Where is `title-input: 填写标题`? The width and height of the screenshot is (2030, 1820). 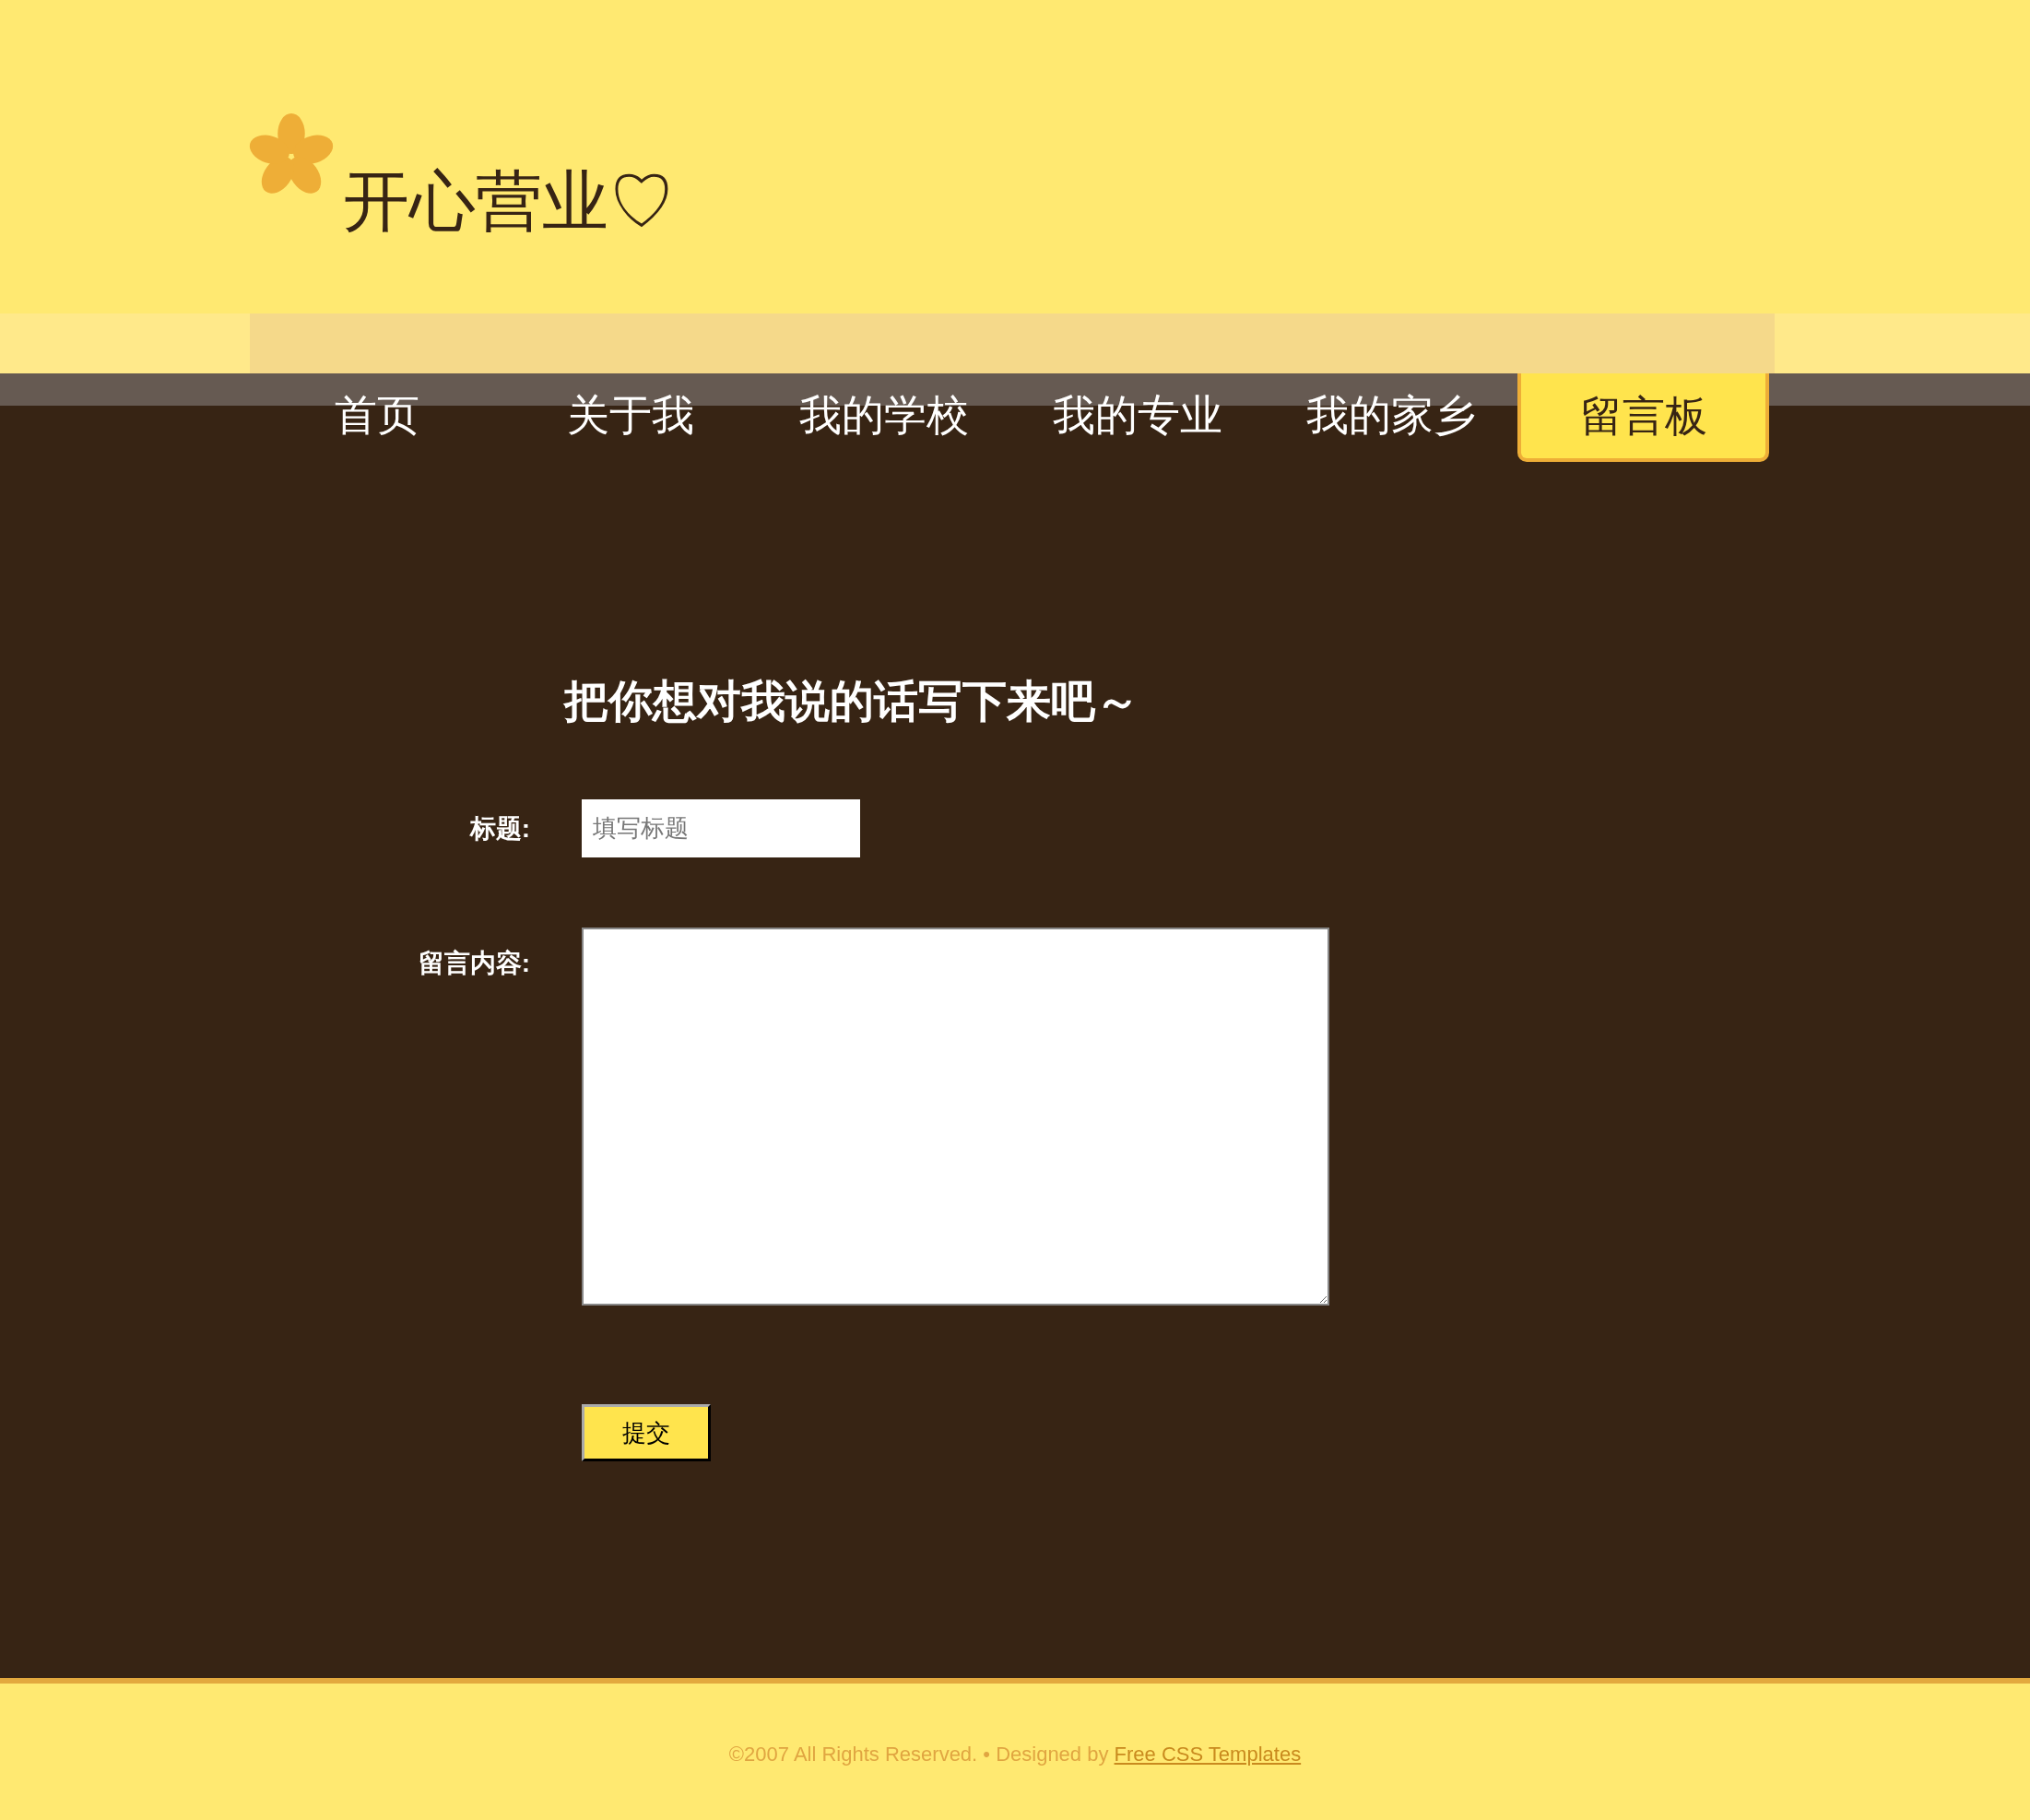 title-input: 填写标题 is located at coordinates (721, 828).